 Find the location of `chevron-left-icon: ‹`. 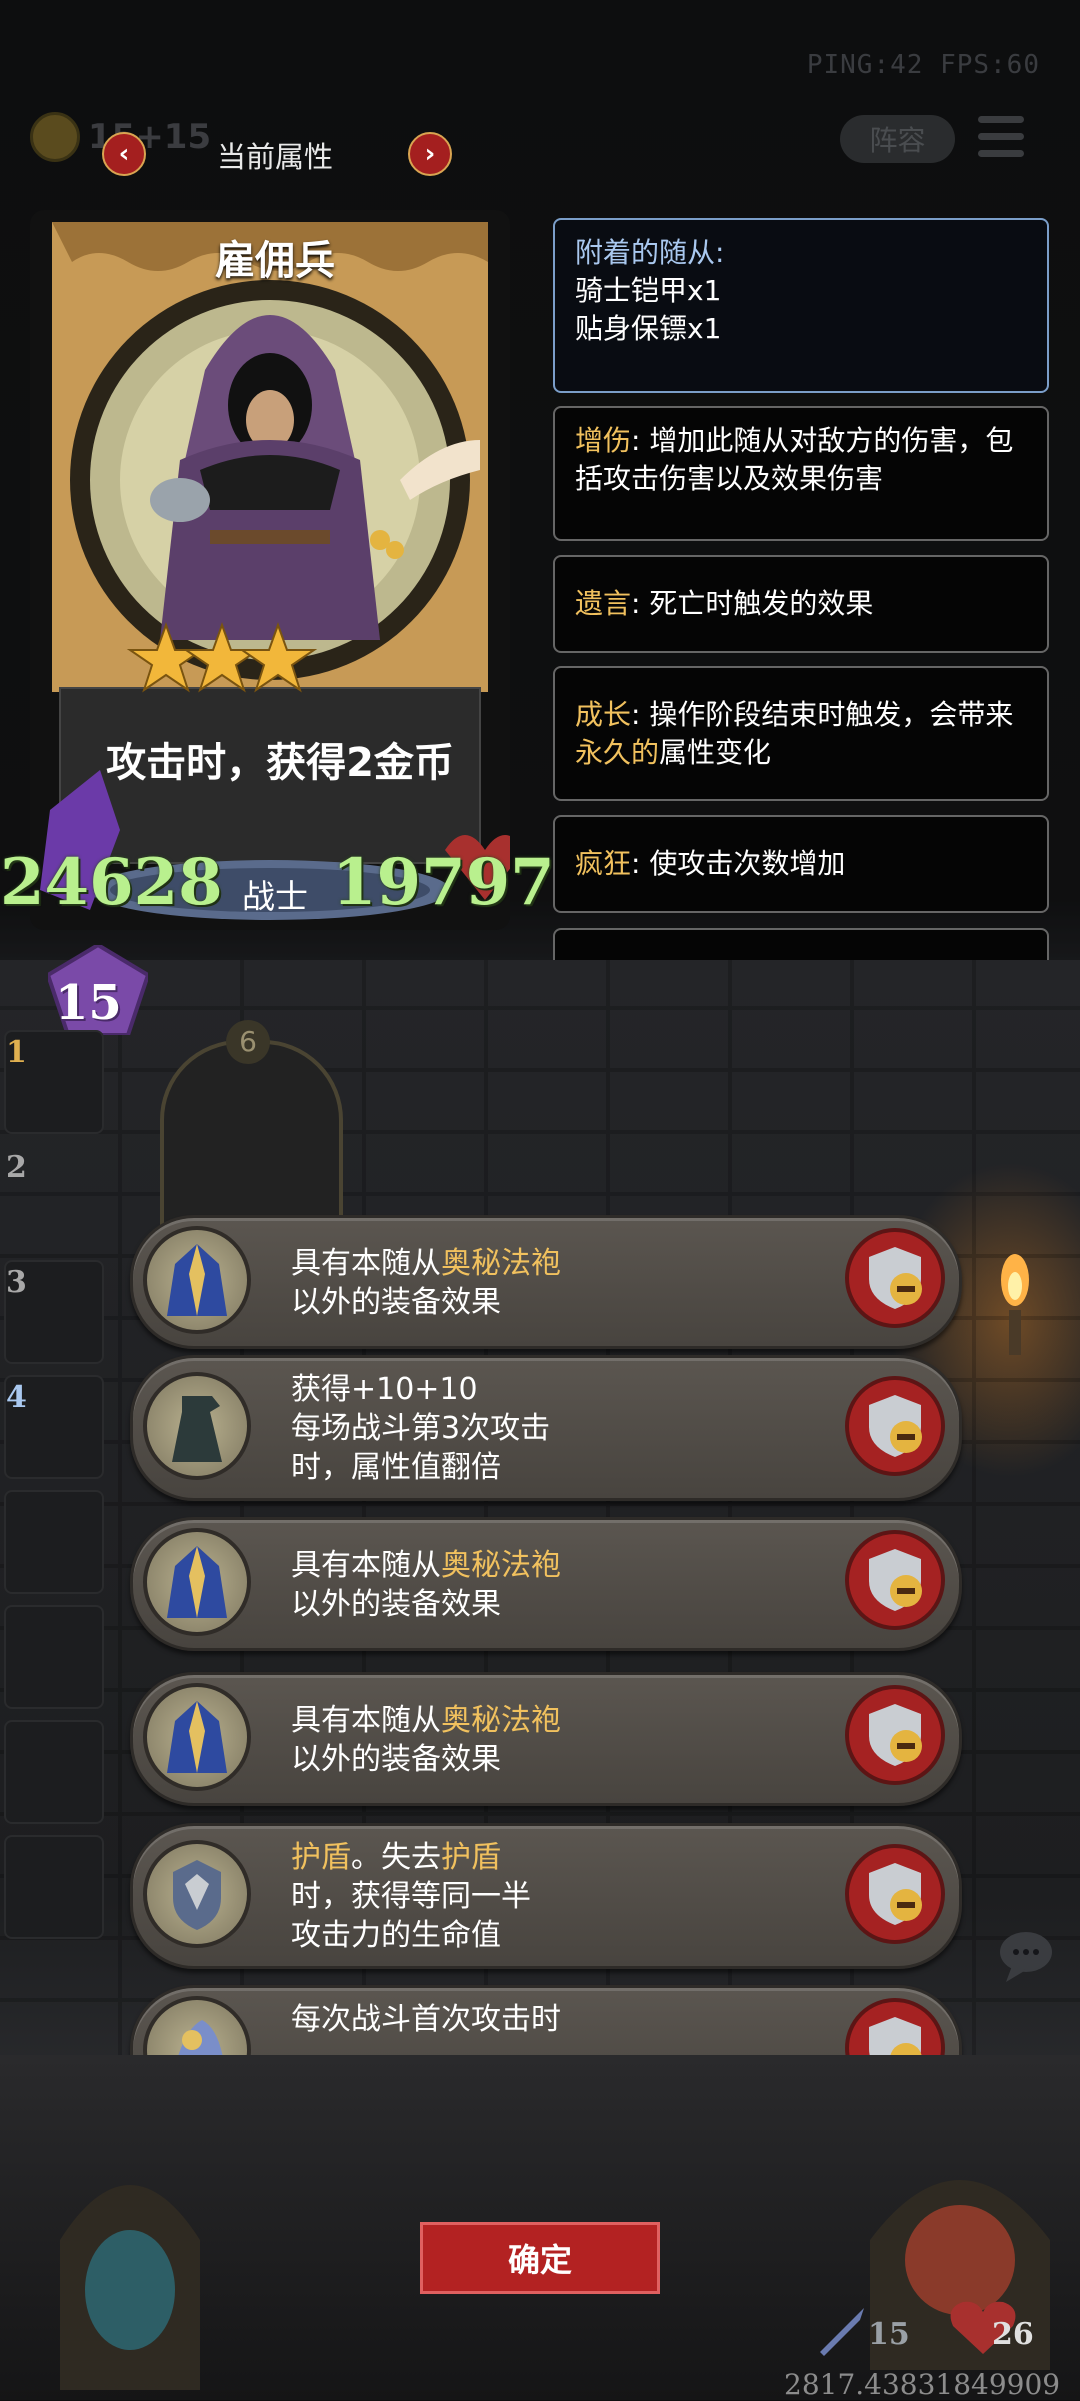

chevron-left-icon: ‹ is located at coordinates (124, 154).